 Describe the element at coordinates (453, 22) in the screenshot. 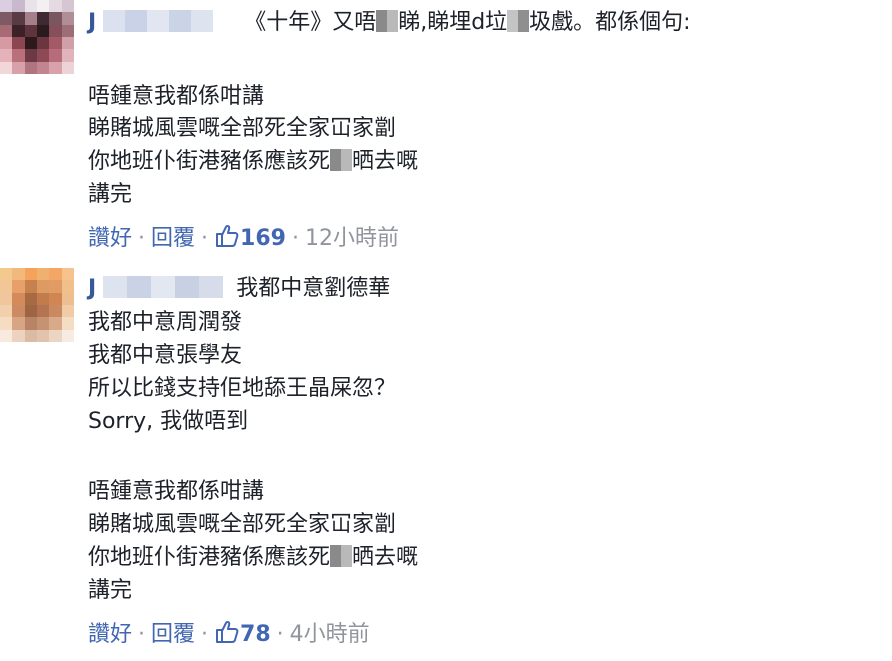

I see `comment-text: 睇,睇埋d垃` at that location.